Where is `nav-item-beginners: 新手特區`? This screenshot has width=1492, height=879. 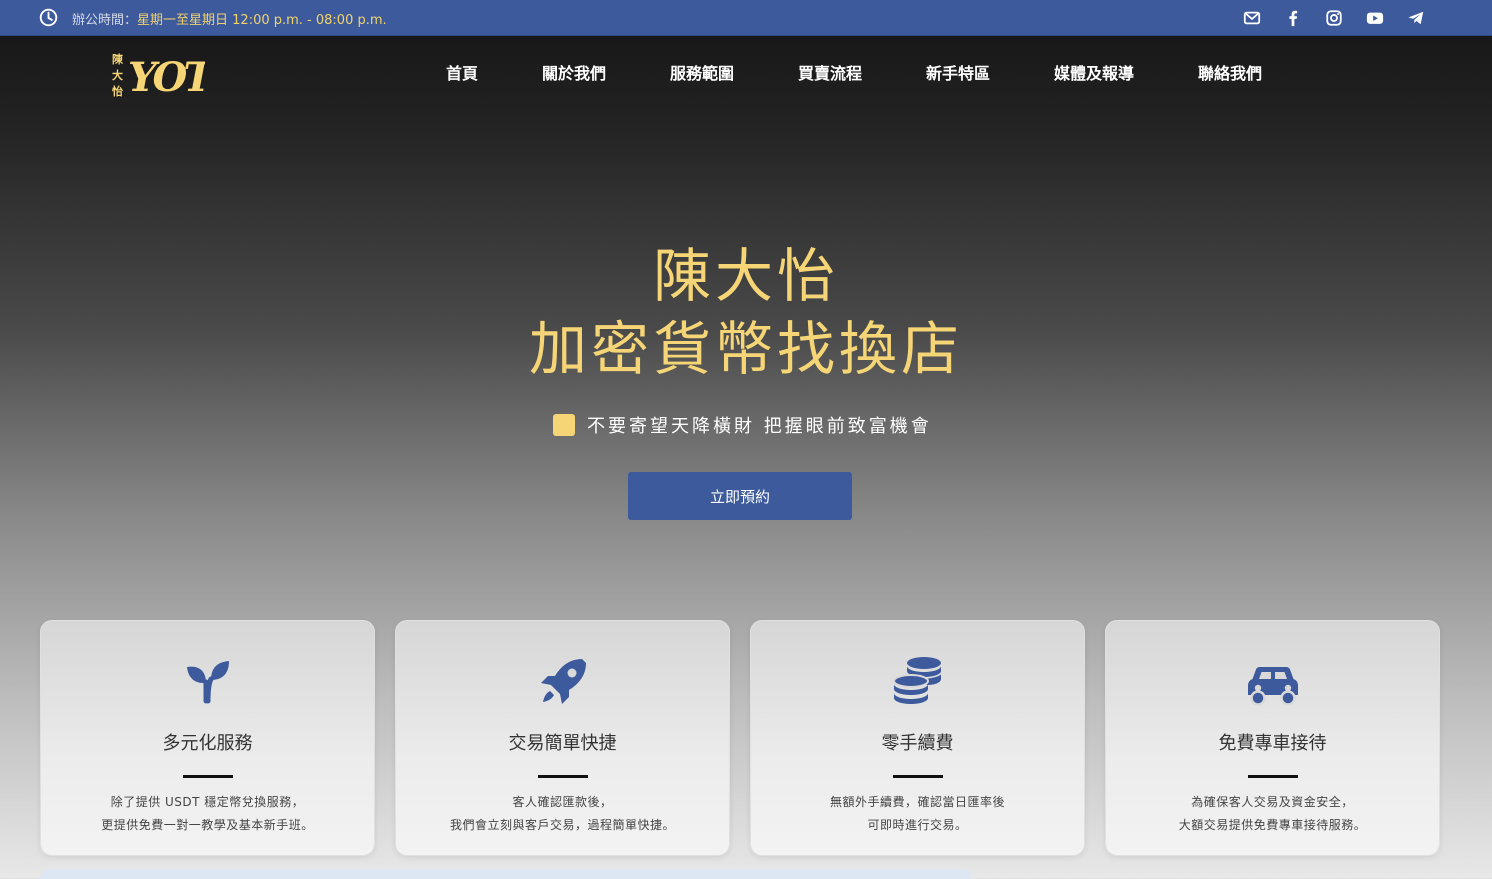 nav-item-beginners: 新手特區 is located at coordinates (990, 72).